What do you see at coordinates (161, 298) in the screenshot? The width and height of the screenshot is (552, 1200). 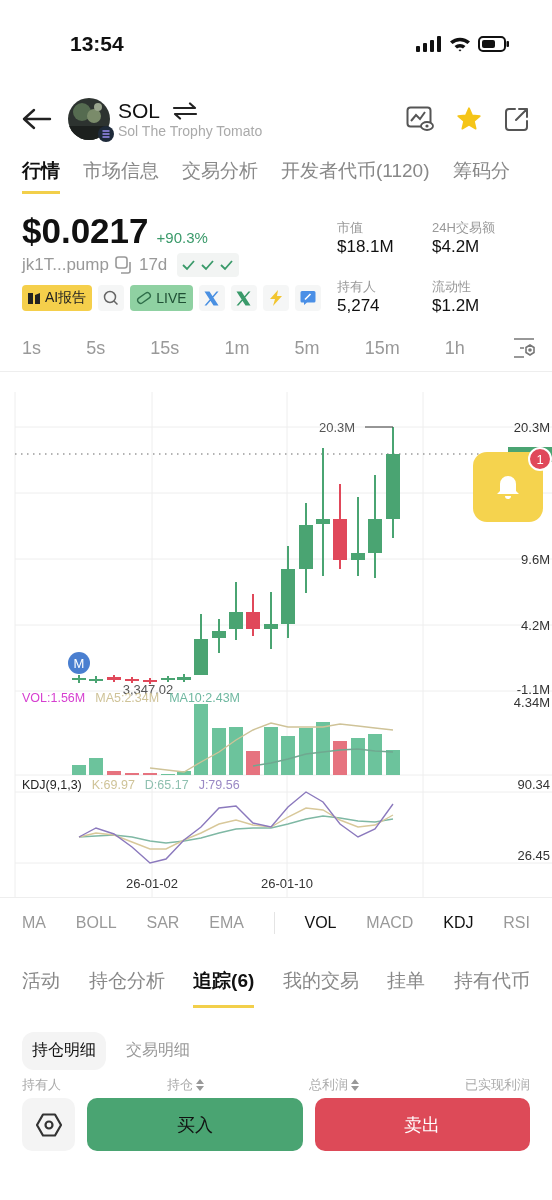 I see `live-badge: LIVE` at bounding box center [161, 298].